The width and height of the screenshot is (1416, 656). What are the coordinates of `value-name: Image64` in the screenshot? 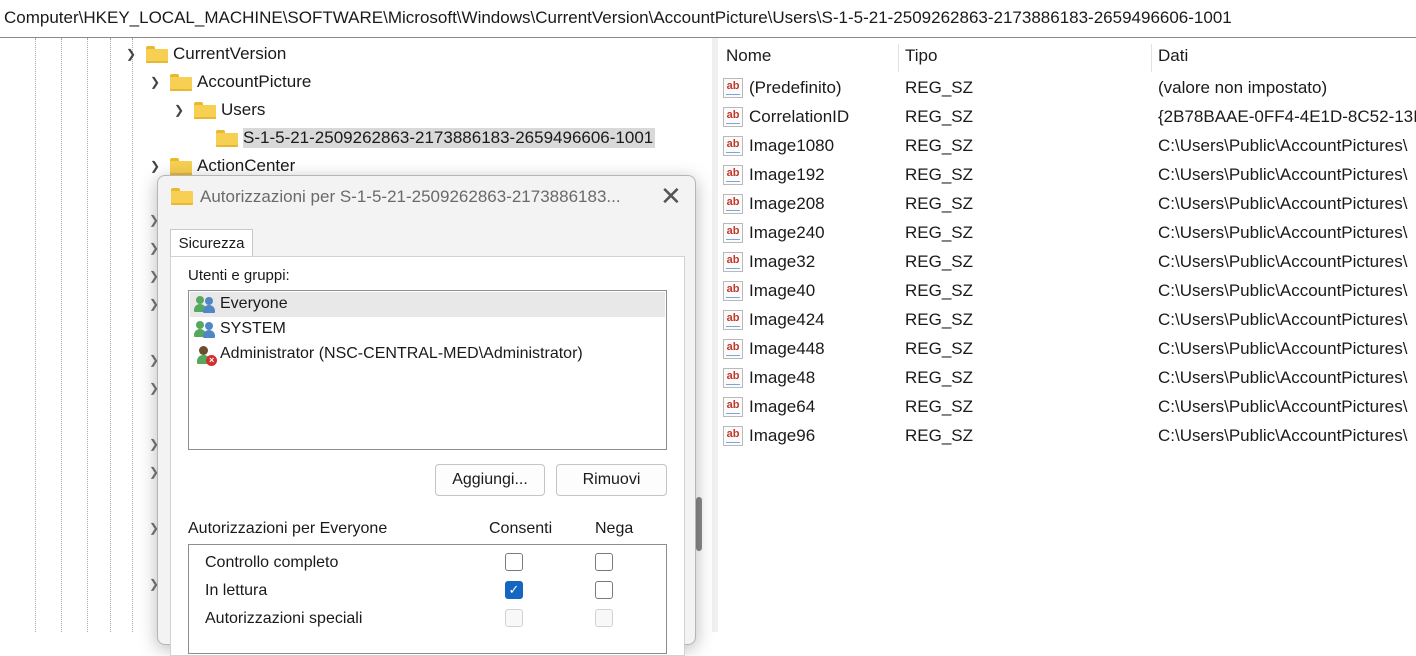 It's located at (782, 406).